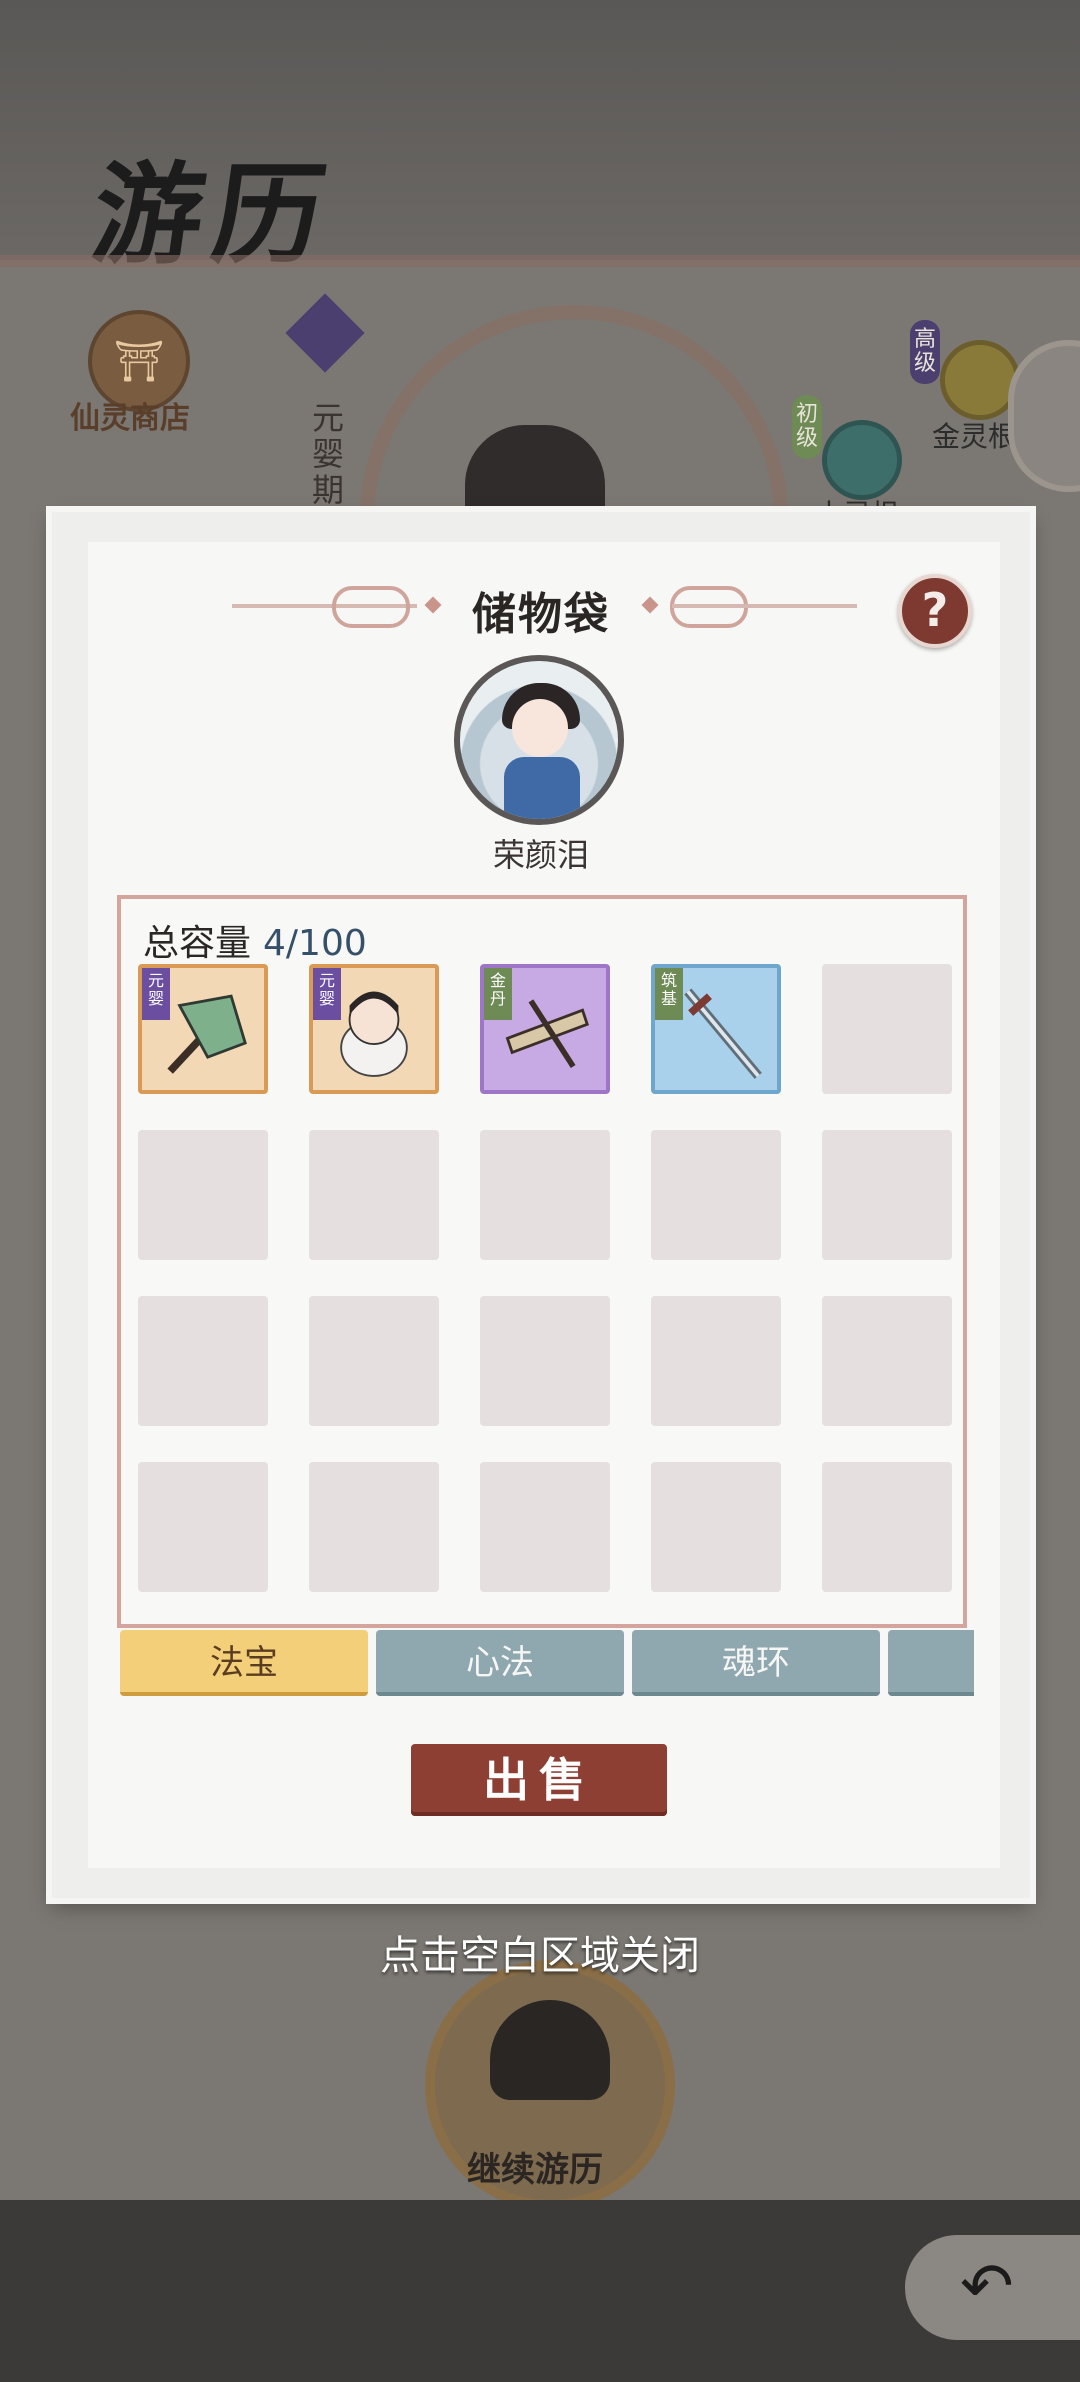 Image resolution: width=1080 pixels, height=2382 pixels. Describe the element at coordinates (716, 1029) in the screenshot. I see `inventory-slot-item: 筑基` at that location.